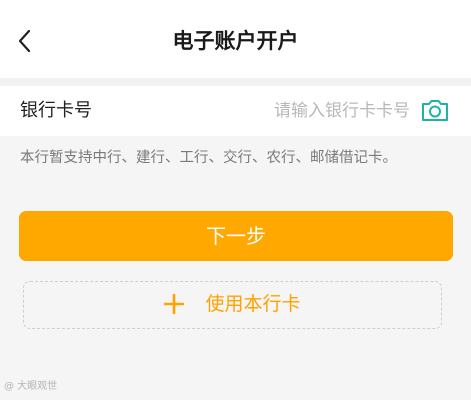  I want to click on section-divider, so click(235, 82).